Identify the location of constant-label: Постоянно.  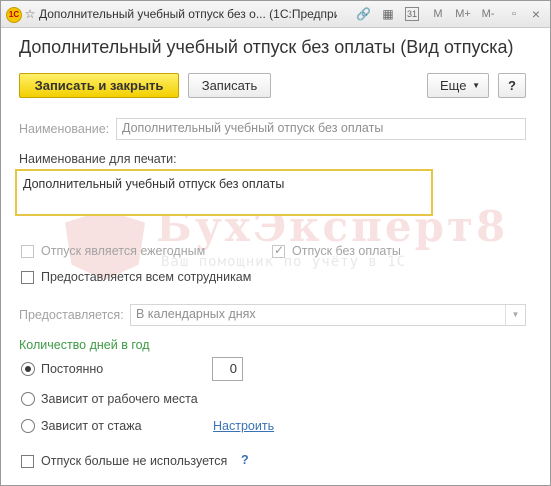
(72, 369).